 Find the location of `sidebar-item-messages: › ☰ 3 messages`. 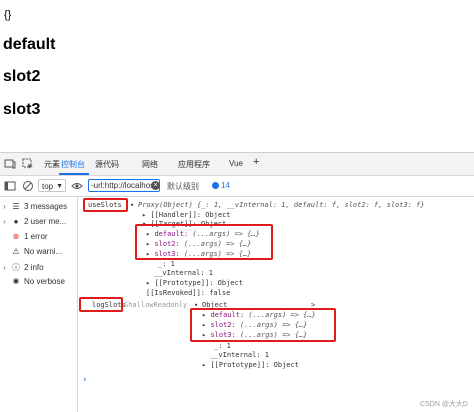

sidebar-item-messages: › ☰ 3 messages is located at coordinates (35, 209).